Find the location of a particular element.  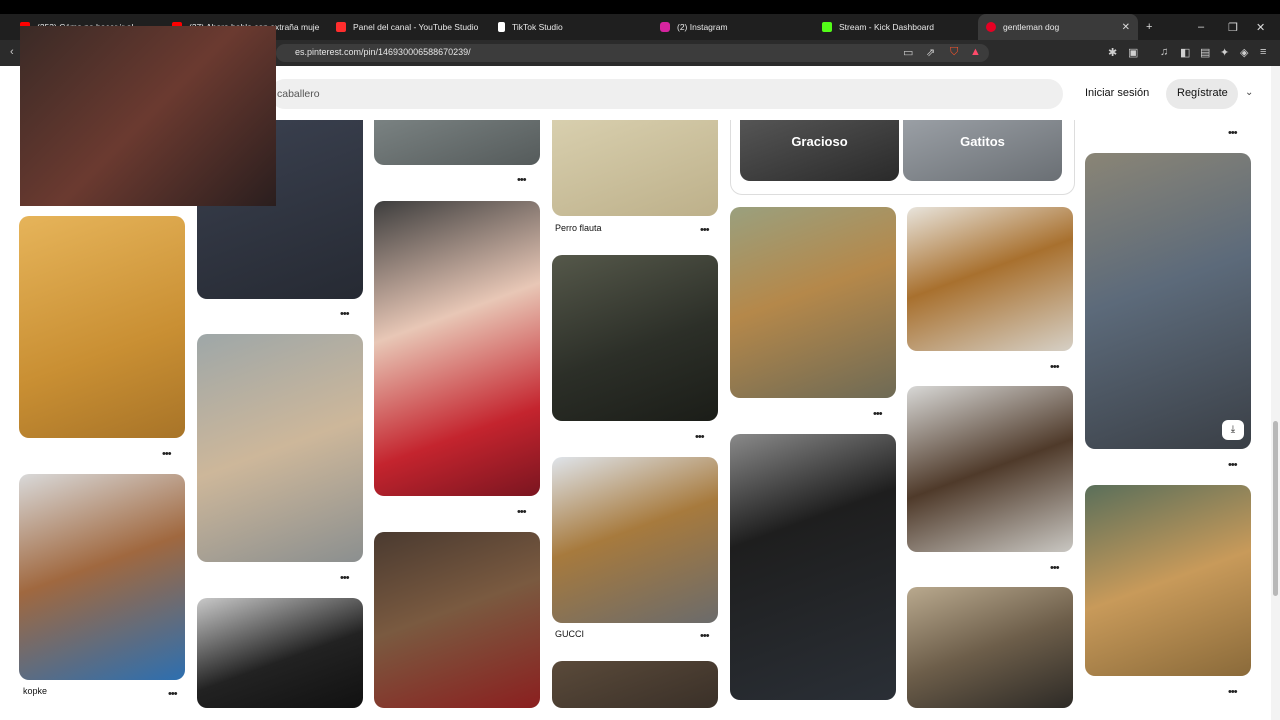

address-bar: es.pinterest.com/pin/146930006588670239/ is located at coordinates (632, 53).